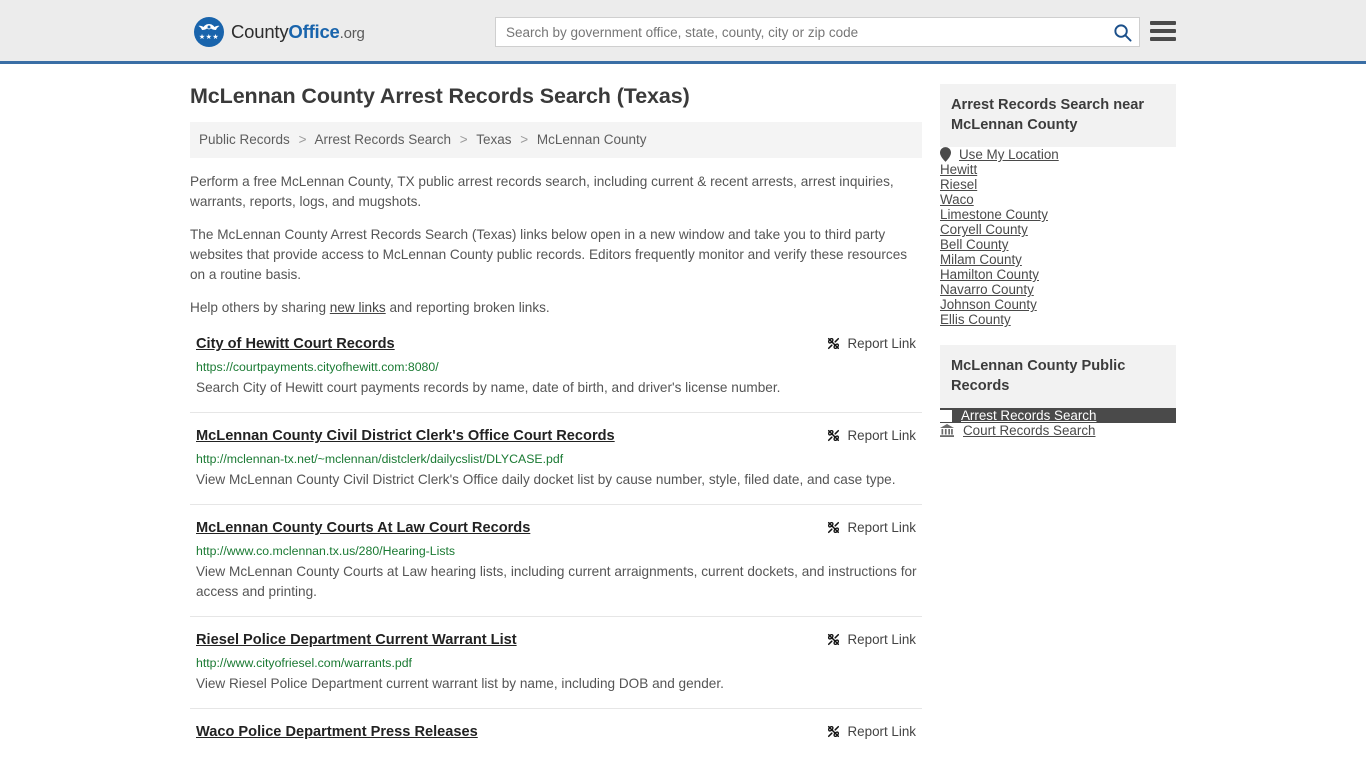 The height and width of the screenshot is (768, 1366). I want to click on near-link: Johnson County, so click(988, 304).